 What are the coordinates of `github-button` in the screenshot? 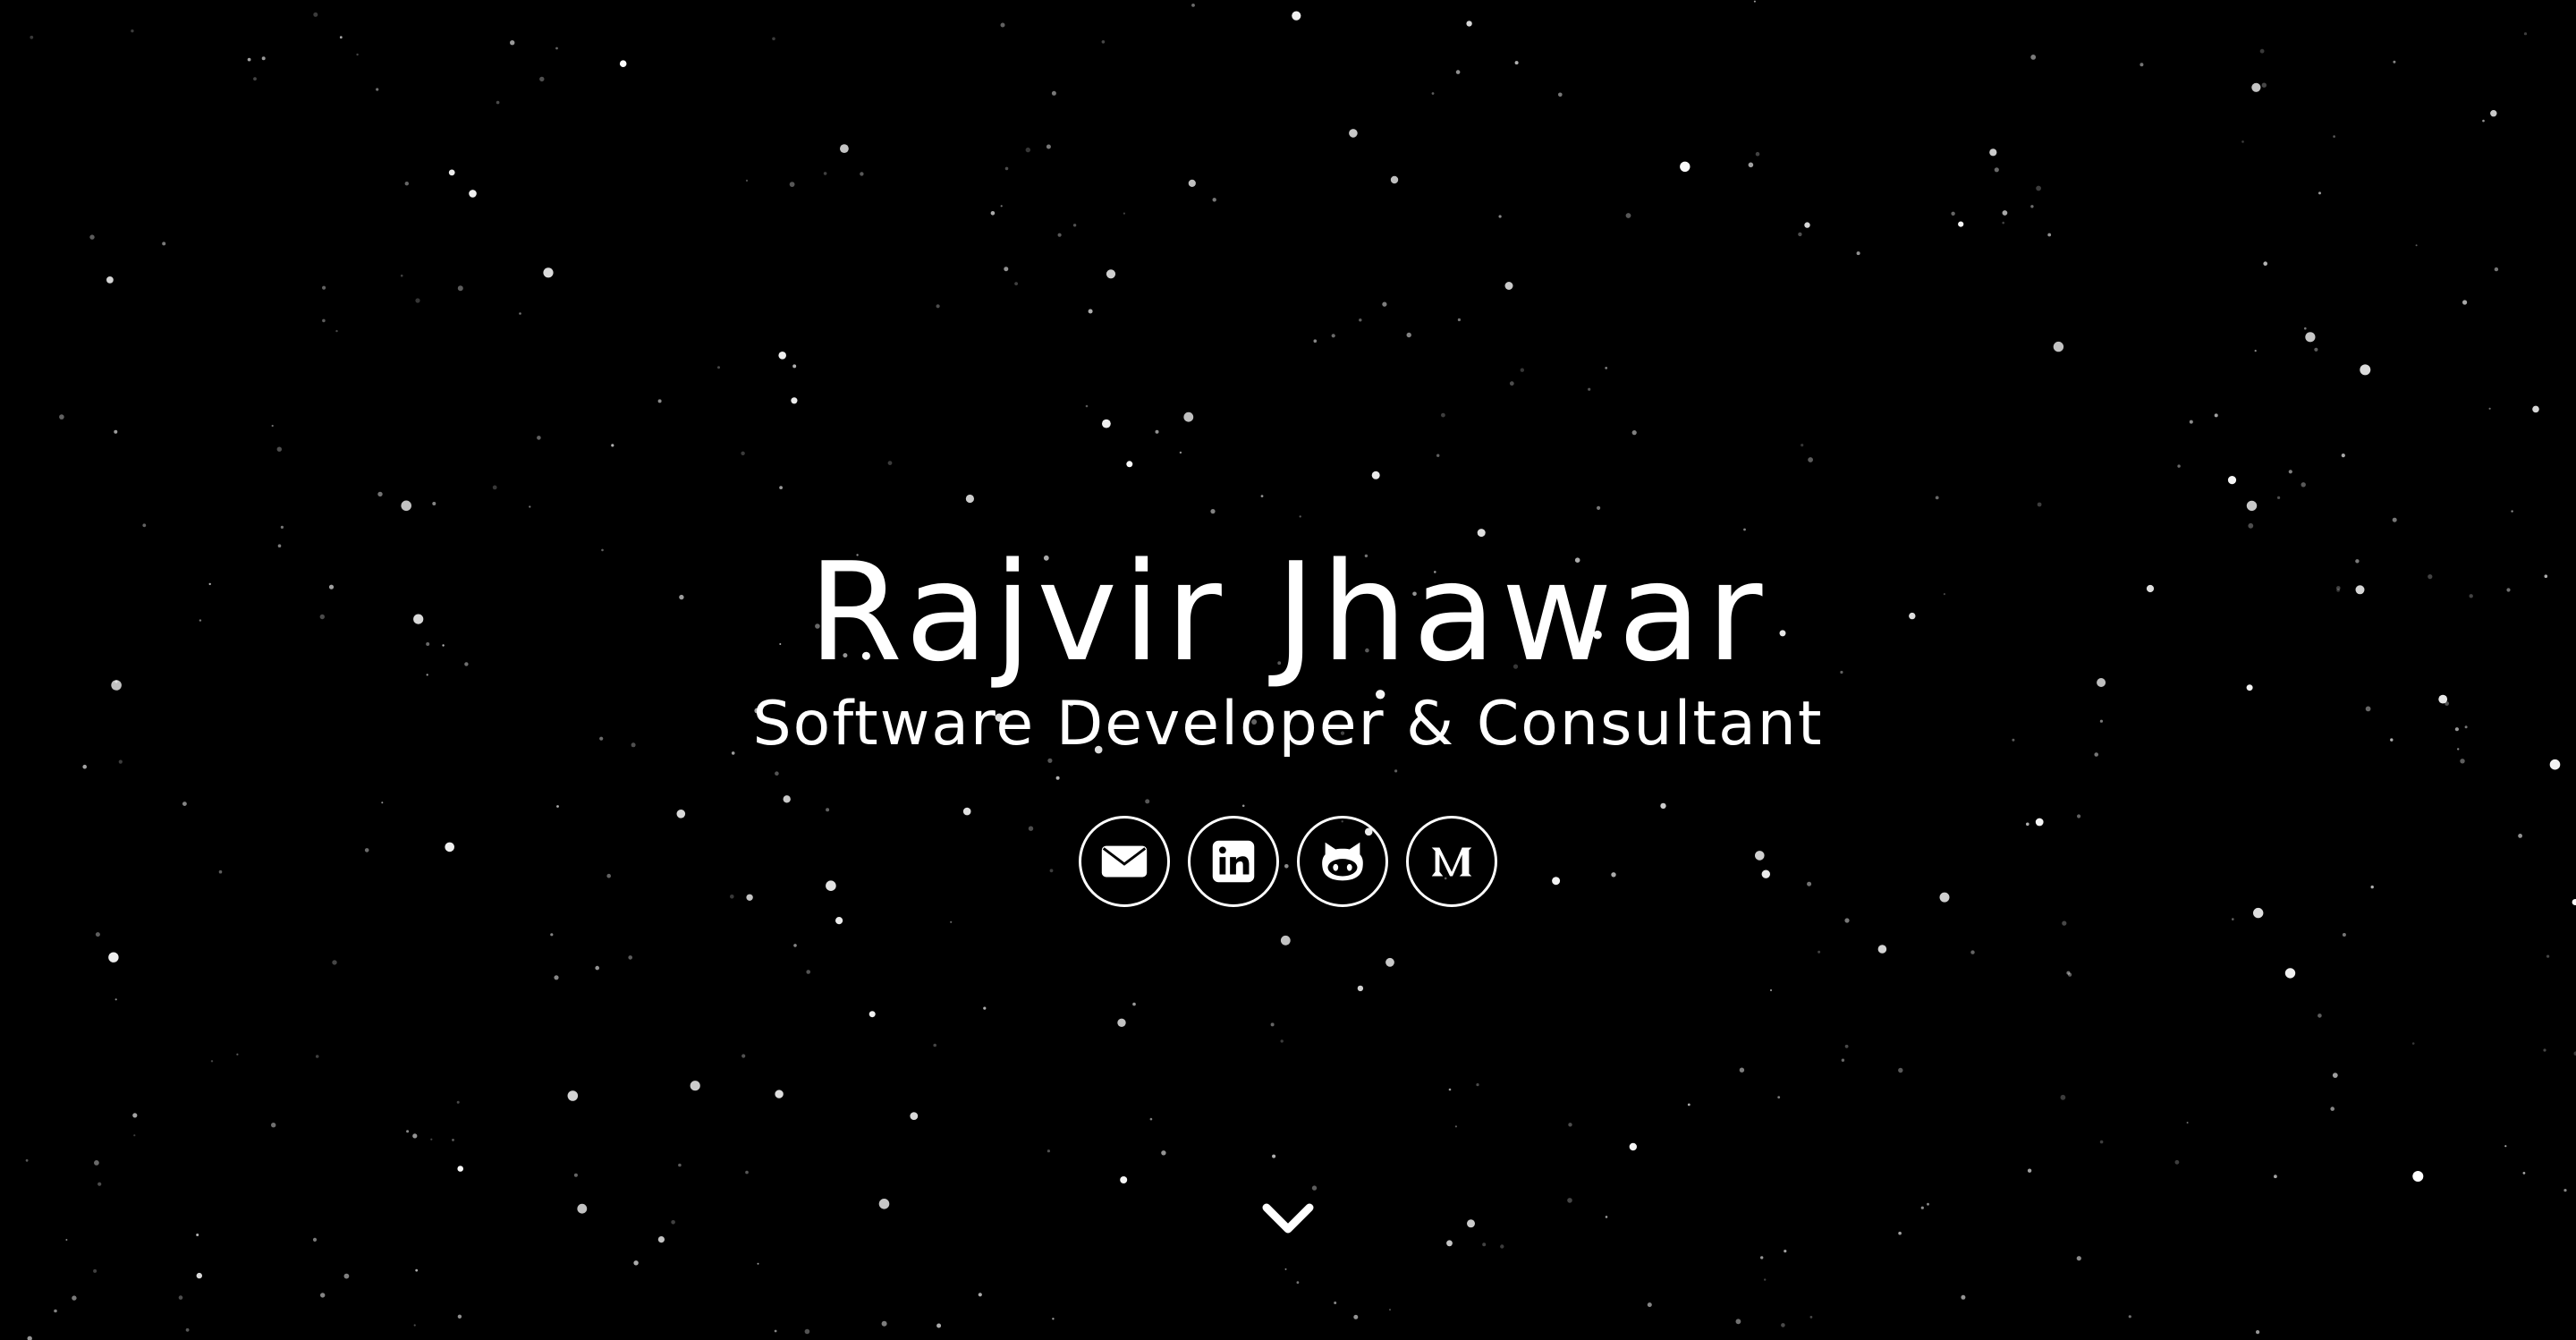 It's located at (1342, 861).